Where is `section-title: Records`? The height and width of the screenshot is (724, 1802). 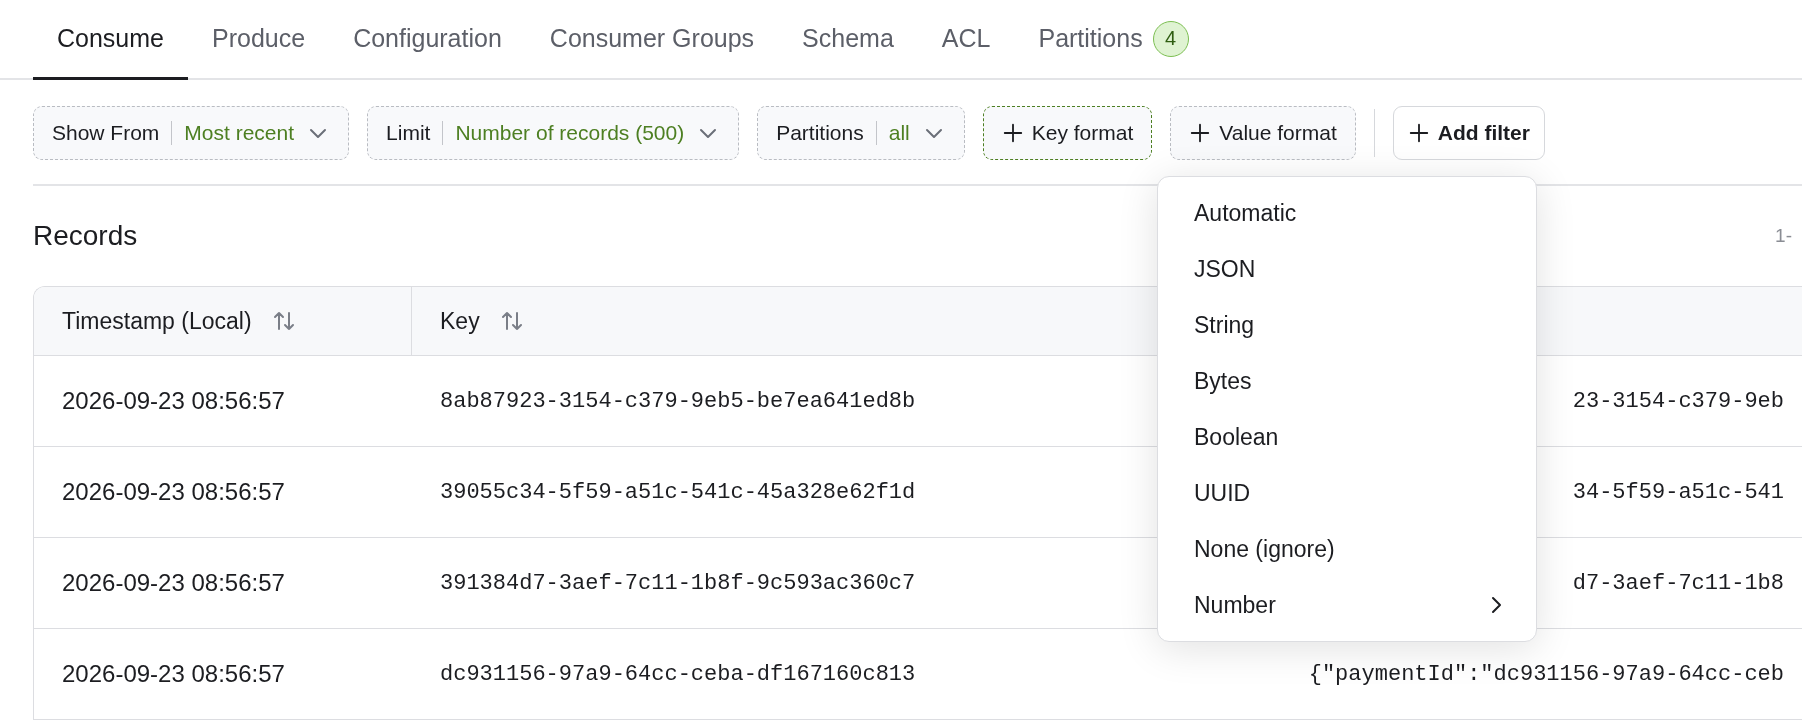 section-title: Records is located at coordinates (85, 236).